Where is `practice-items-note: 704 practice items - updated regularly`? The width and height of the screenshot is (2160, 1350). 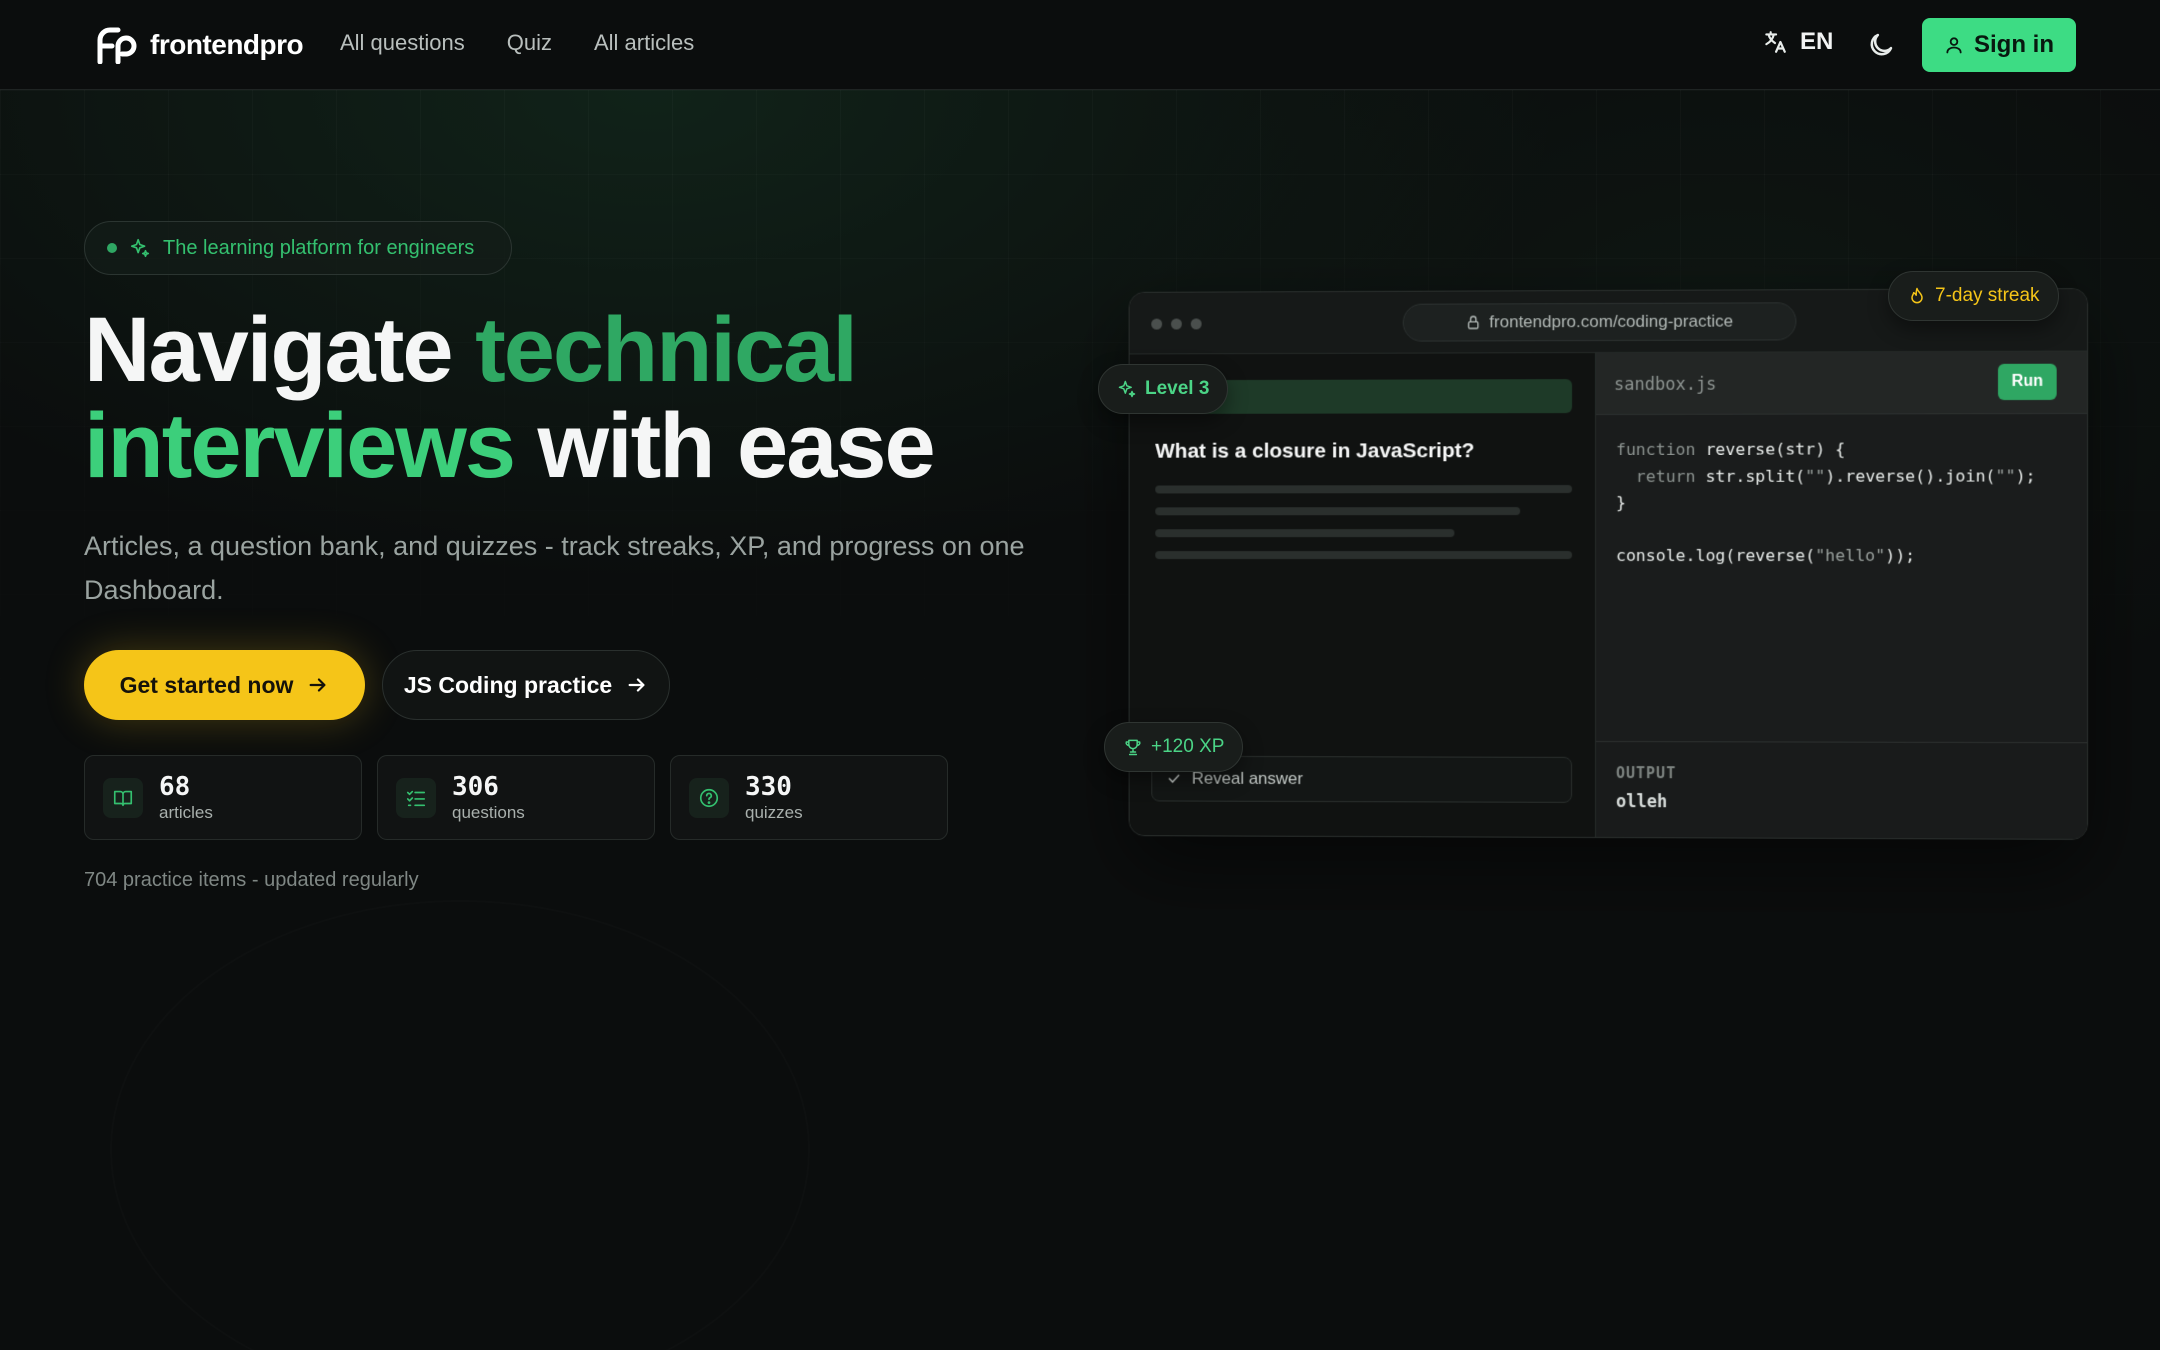
practice-items-note: 704 practice items - updated regularly is located at coordinates (251, 880).